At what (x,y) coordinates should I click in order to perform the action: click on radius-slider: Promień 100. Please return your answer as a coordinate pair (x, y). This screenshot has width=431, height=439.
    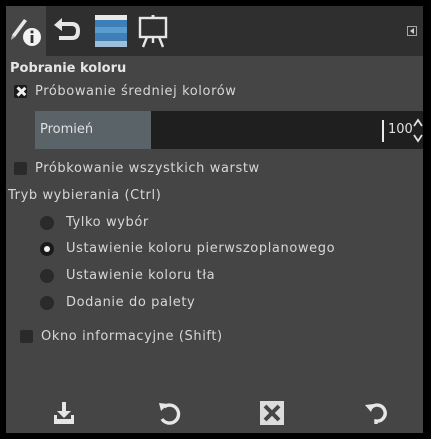
    Looking at the image, I should click on (229, 130).